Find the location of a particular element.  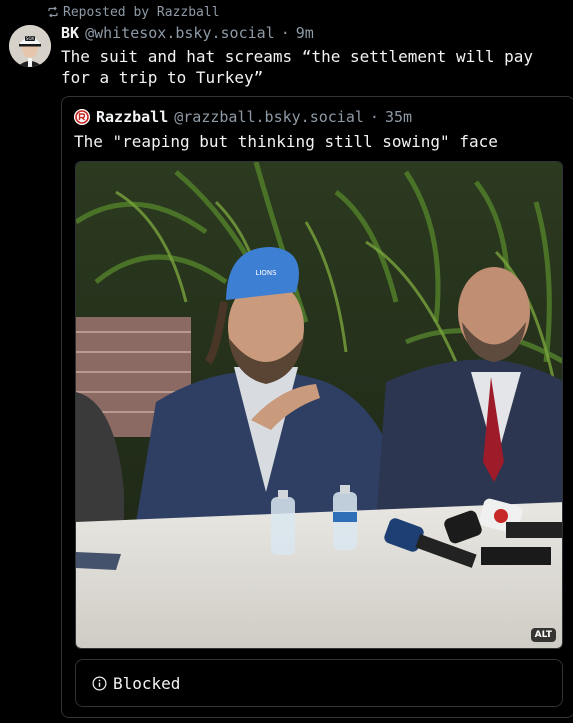

quote-header: Razzball @razzball.bsky.social · 35m is located at coordinates (243, 117).